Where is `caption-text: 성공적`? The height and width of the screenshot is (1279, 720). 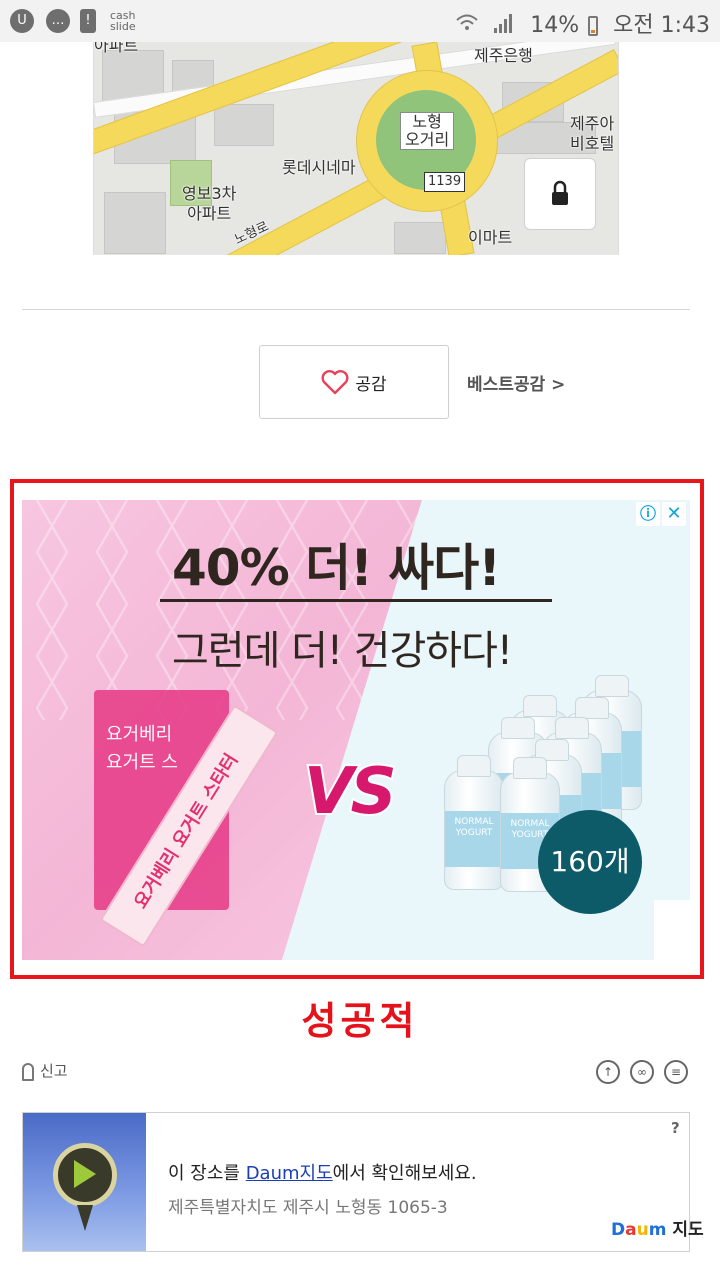 caption-text: 성공적 is located at coordinates (360, 1021).